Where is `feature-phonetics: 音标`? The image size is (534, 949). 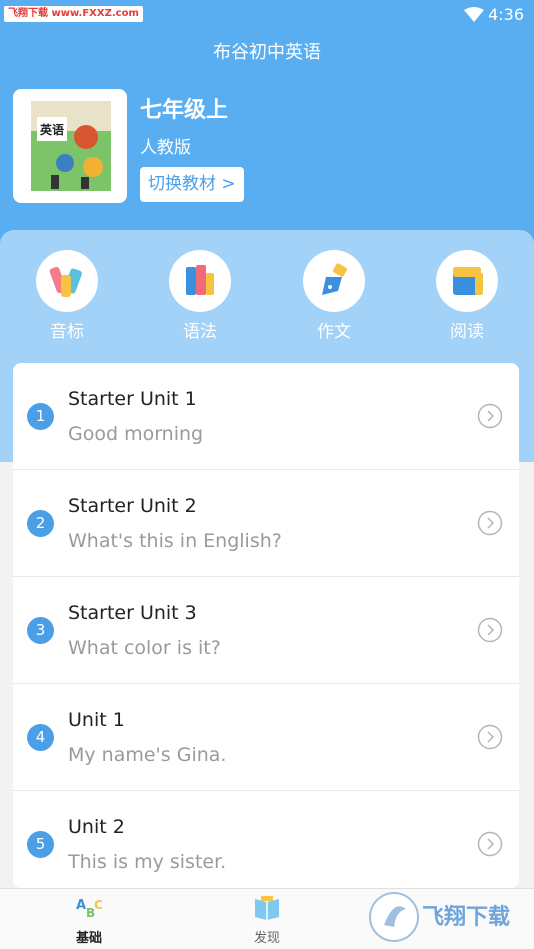
feature-phonetics: 音标 is located at coordinates (67, 296).